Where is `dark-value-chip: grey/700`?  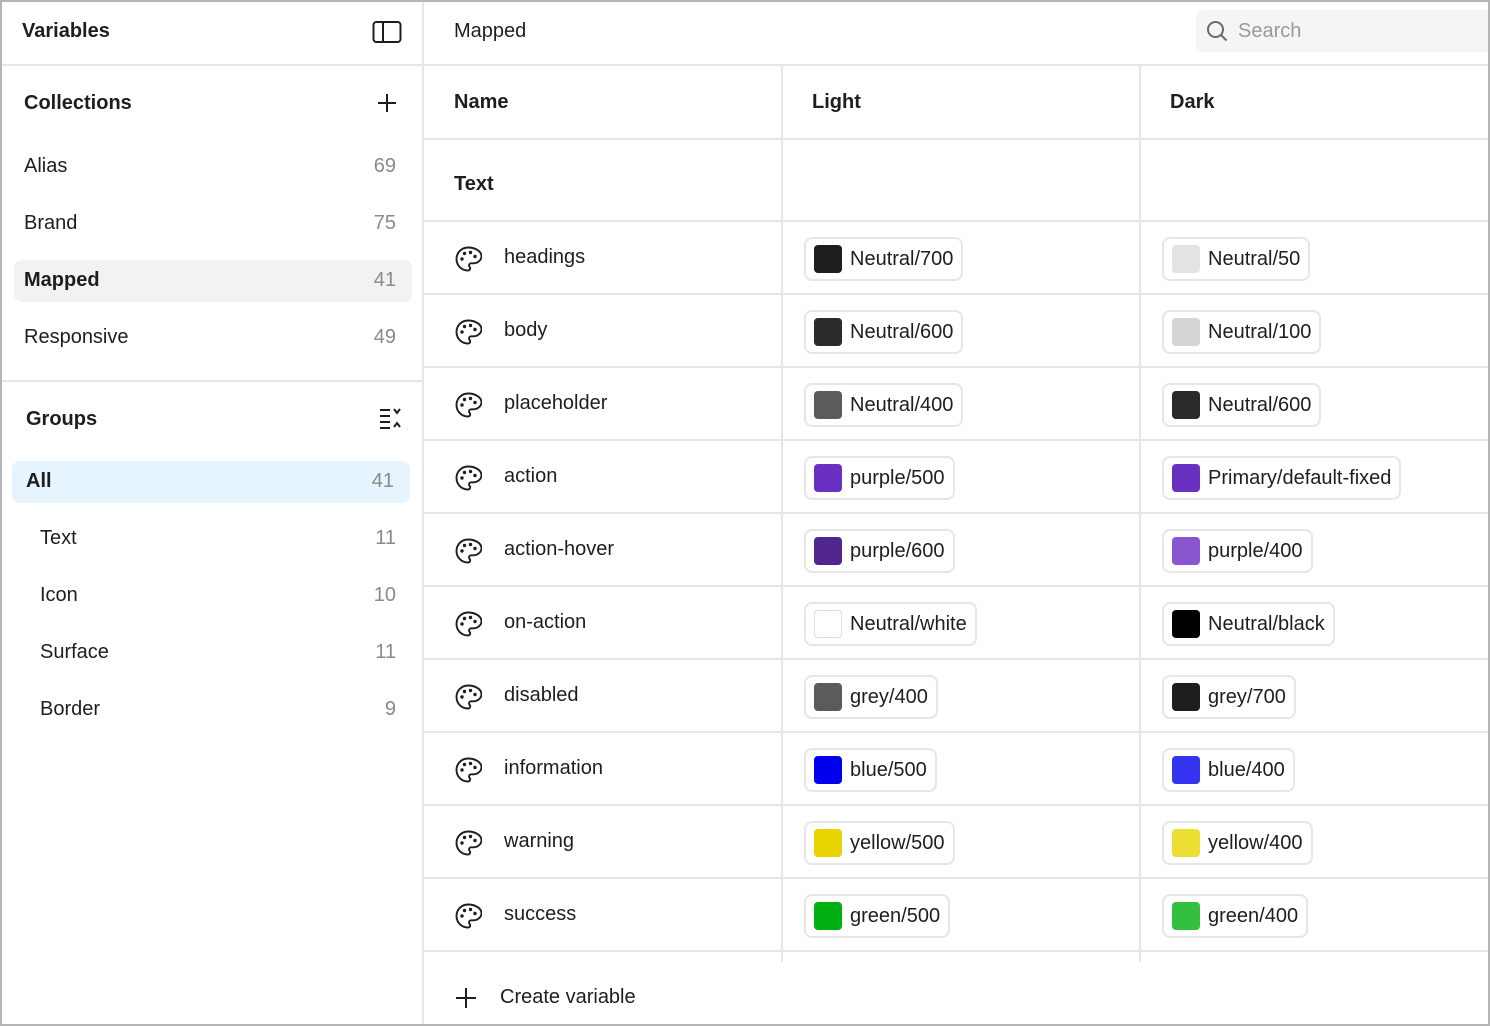 dark-value-chip: grey/700 is located at coordinates (1229, 697).